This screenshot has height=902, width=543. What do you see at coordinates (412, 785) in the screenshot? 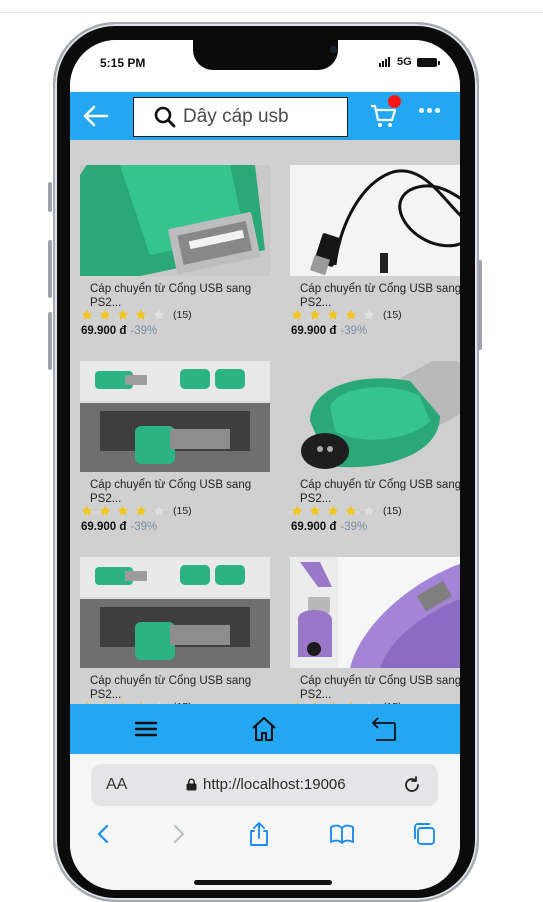
I see `reload-icon` at bounding box center [412, 785].